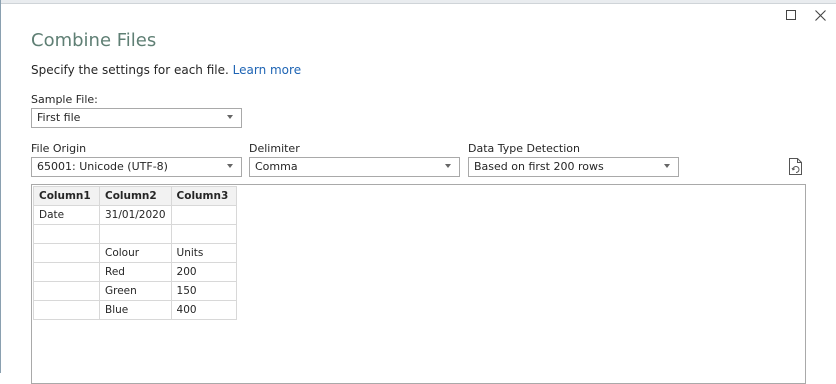 Image resolution: width=836 pixels, height=384 pixels. Describe the element at coordinates (94, 40) in the screenshot. I see `dialog-title: Combine Files` at that location.